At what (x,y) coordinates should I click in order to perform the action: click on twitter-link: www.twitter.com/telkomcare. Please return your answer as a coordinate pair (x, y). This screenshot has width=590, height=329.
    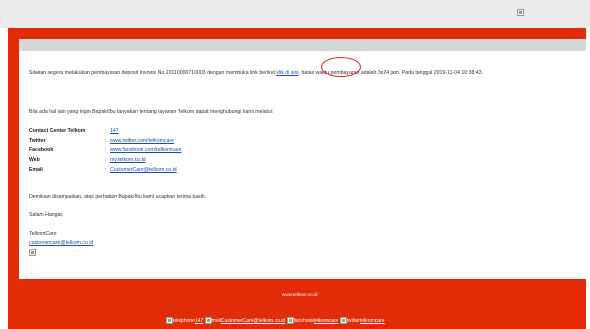
    Looking at the image, I should click on (142, 141).